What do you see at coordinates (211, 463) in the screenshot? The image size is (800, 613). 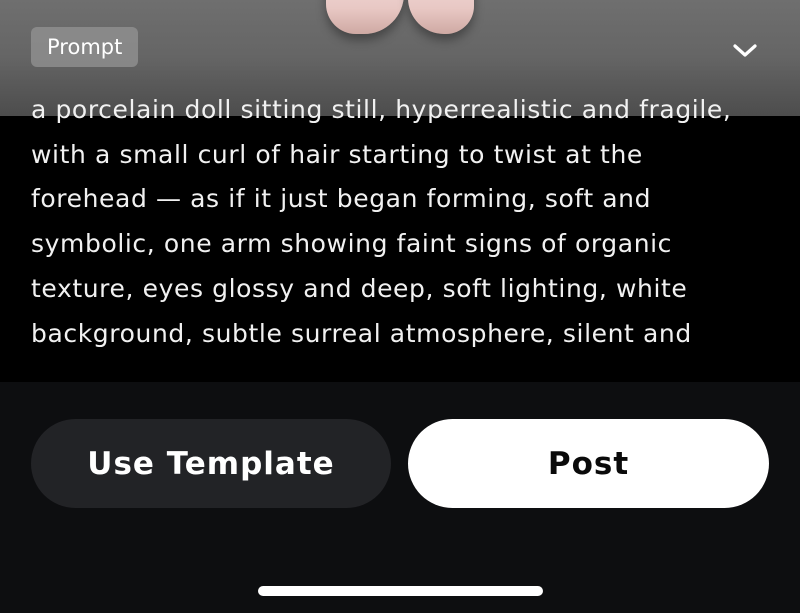 I see `use-template-button: Use Template` at bounding box center [211, 463].